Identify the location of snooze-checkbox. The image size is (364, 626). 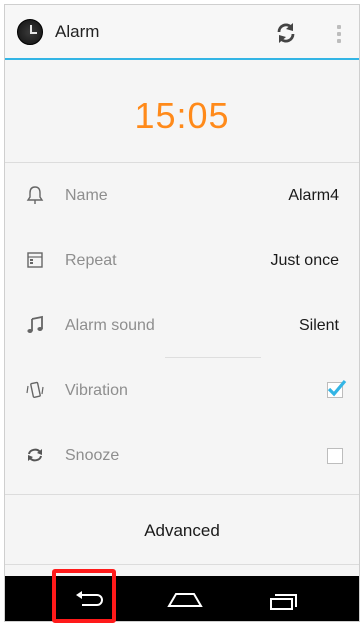
(335, 456).